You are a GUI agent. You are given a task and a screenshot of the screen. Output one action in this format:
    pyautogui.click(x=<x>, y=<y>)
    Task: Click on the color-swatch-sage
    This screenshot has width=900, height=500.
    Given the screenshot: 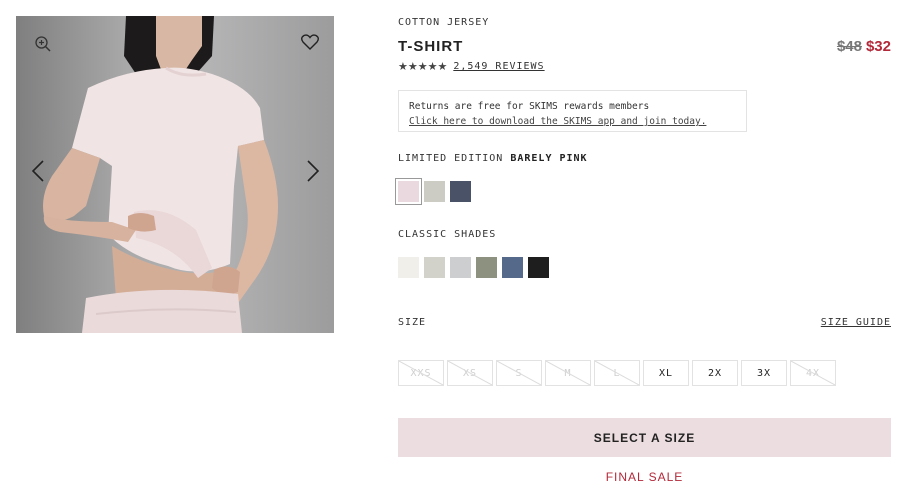 What is the action you would take?
    pyautogui.click(x=434, y=191)
    